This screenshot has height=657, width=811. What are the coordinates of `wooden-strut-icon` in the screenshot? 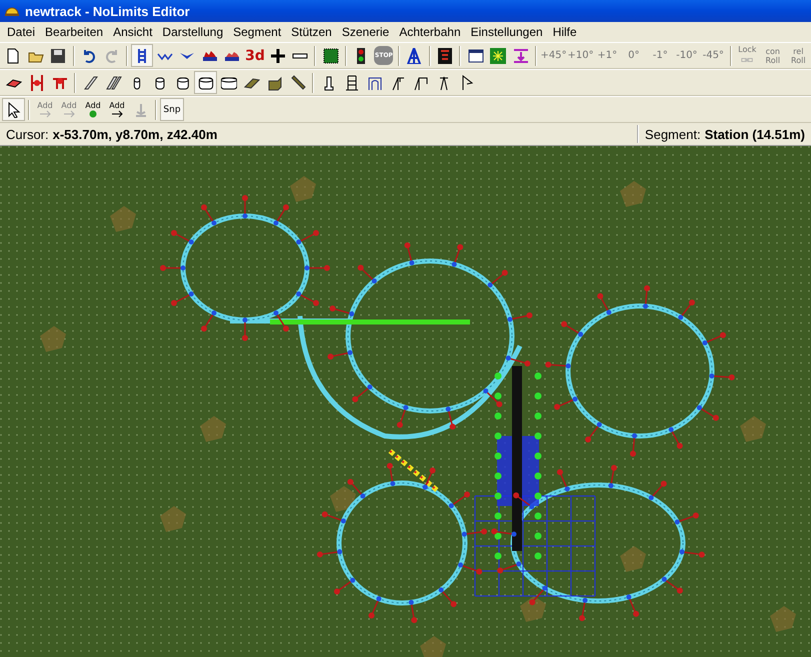 It's located at (298, 82).